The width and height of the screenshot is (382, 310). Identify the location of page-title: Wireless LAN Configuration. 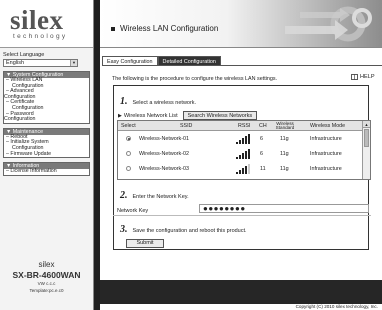
(164, 28).